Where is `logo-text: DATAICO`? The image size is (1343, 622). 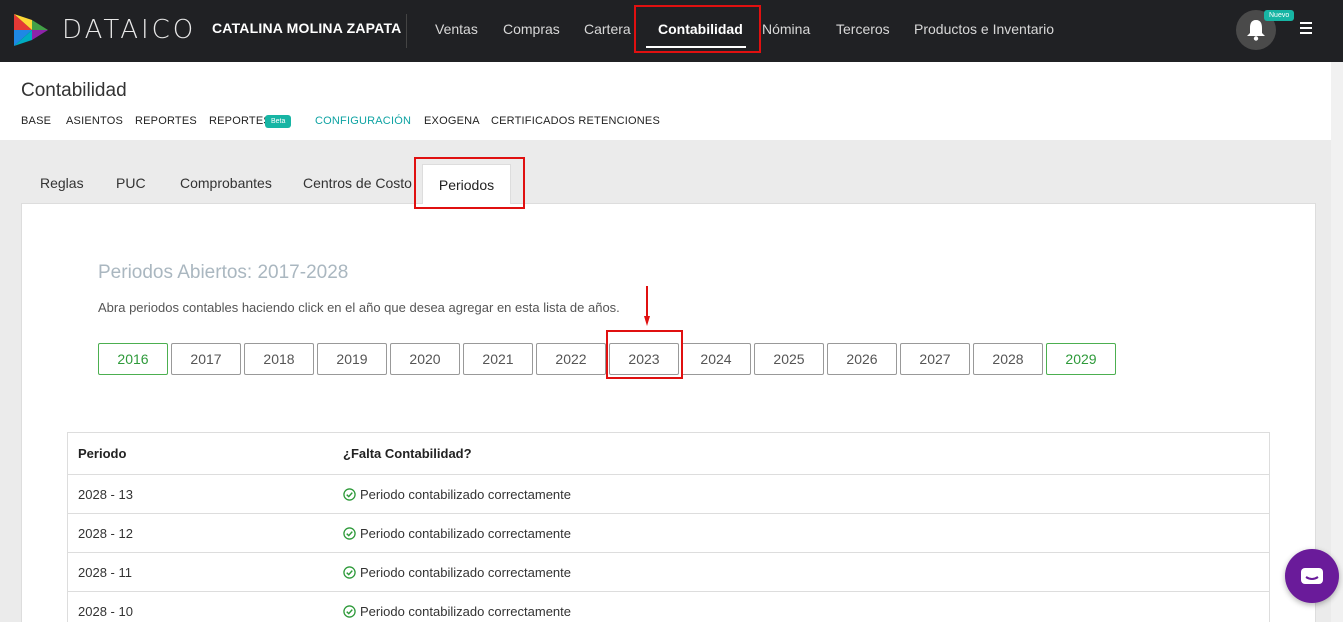
logo-text: DATAICO is located at coordinates (129, 30).